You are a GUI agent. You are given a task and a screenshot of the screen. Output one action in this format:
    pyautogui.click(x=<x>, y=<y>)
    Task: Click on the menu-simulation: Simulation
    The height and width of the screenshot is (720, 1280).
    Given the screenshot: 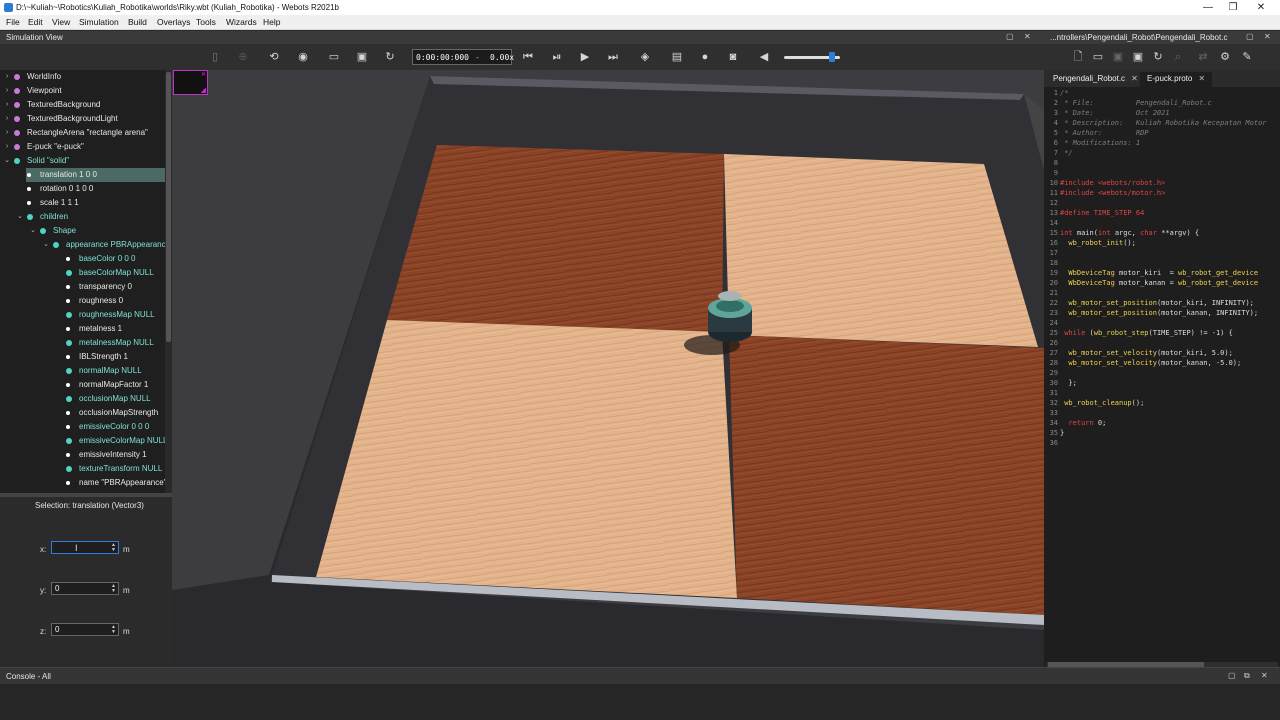 What is the action you would take?
    pyautogui.click(x=99, y=22)
    